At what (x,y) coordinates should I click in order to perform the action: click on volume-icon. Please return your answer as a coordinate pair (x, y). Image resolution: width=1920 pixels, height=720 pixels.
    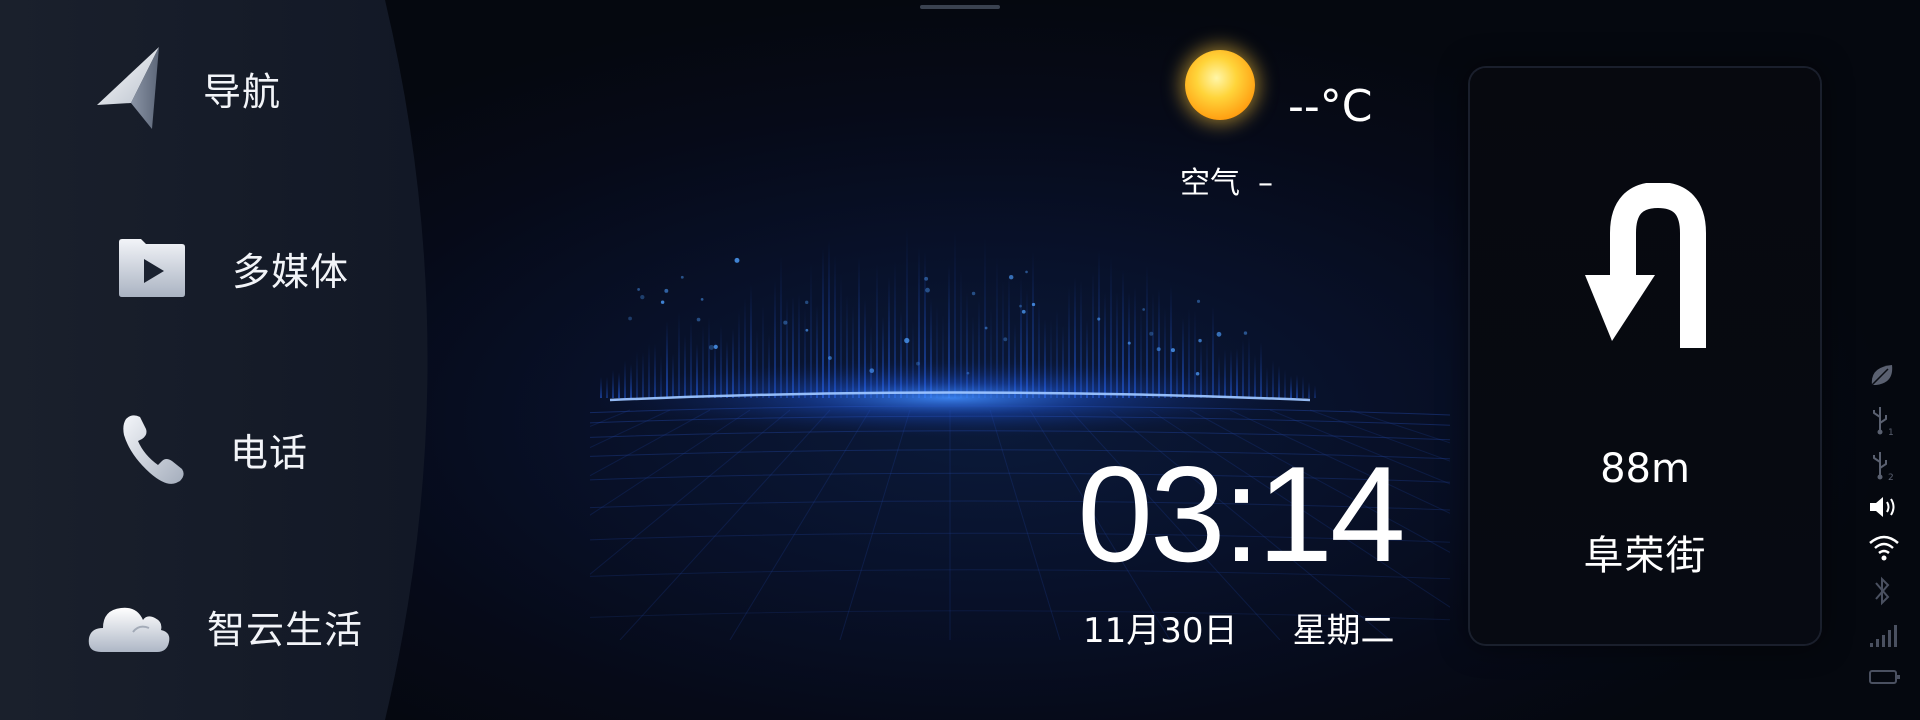
    Looking at the image, I should click on (1882, 507).